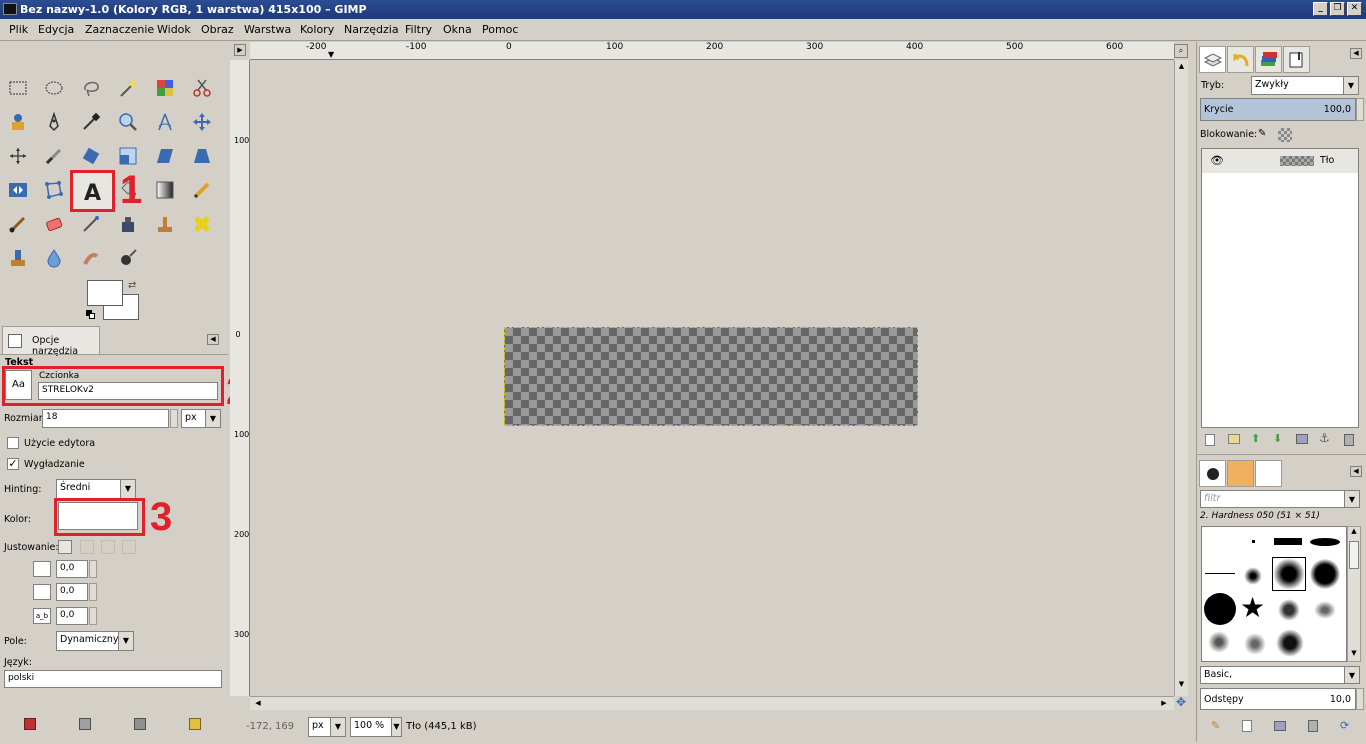  What do you see at coordinates (1302, 439) in the screenshot?
I see `duplicate-layer-icon` at bounding box center [1302, 439].